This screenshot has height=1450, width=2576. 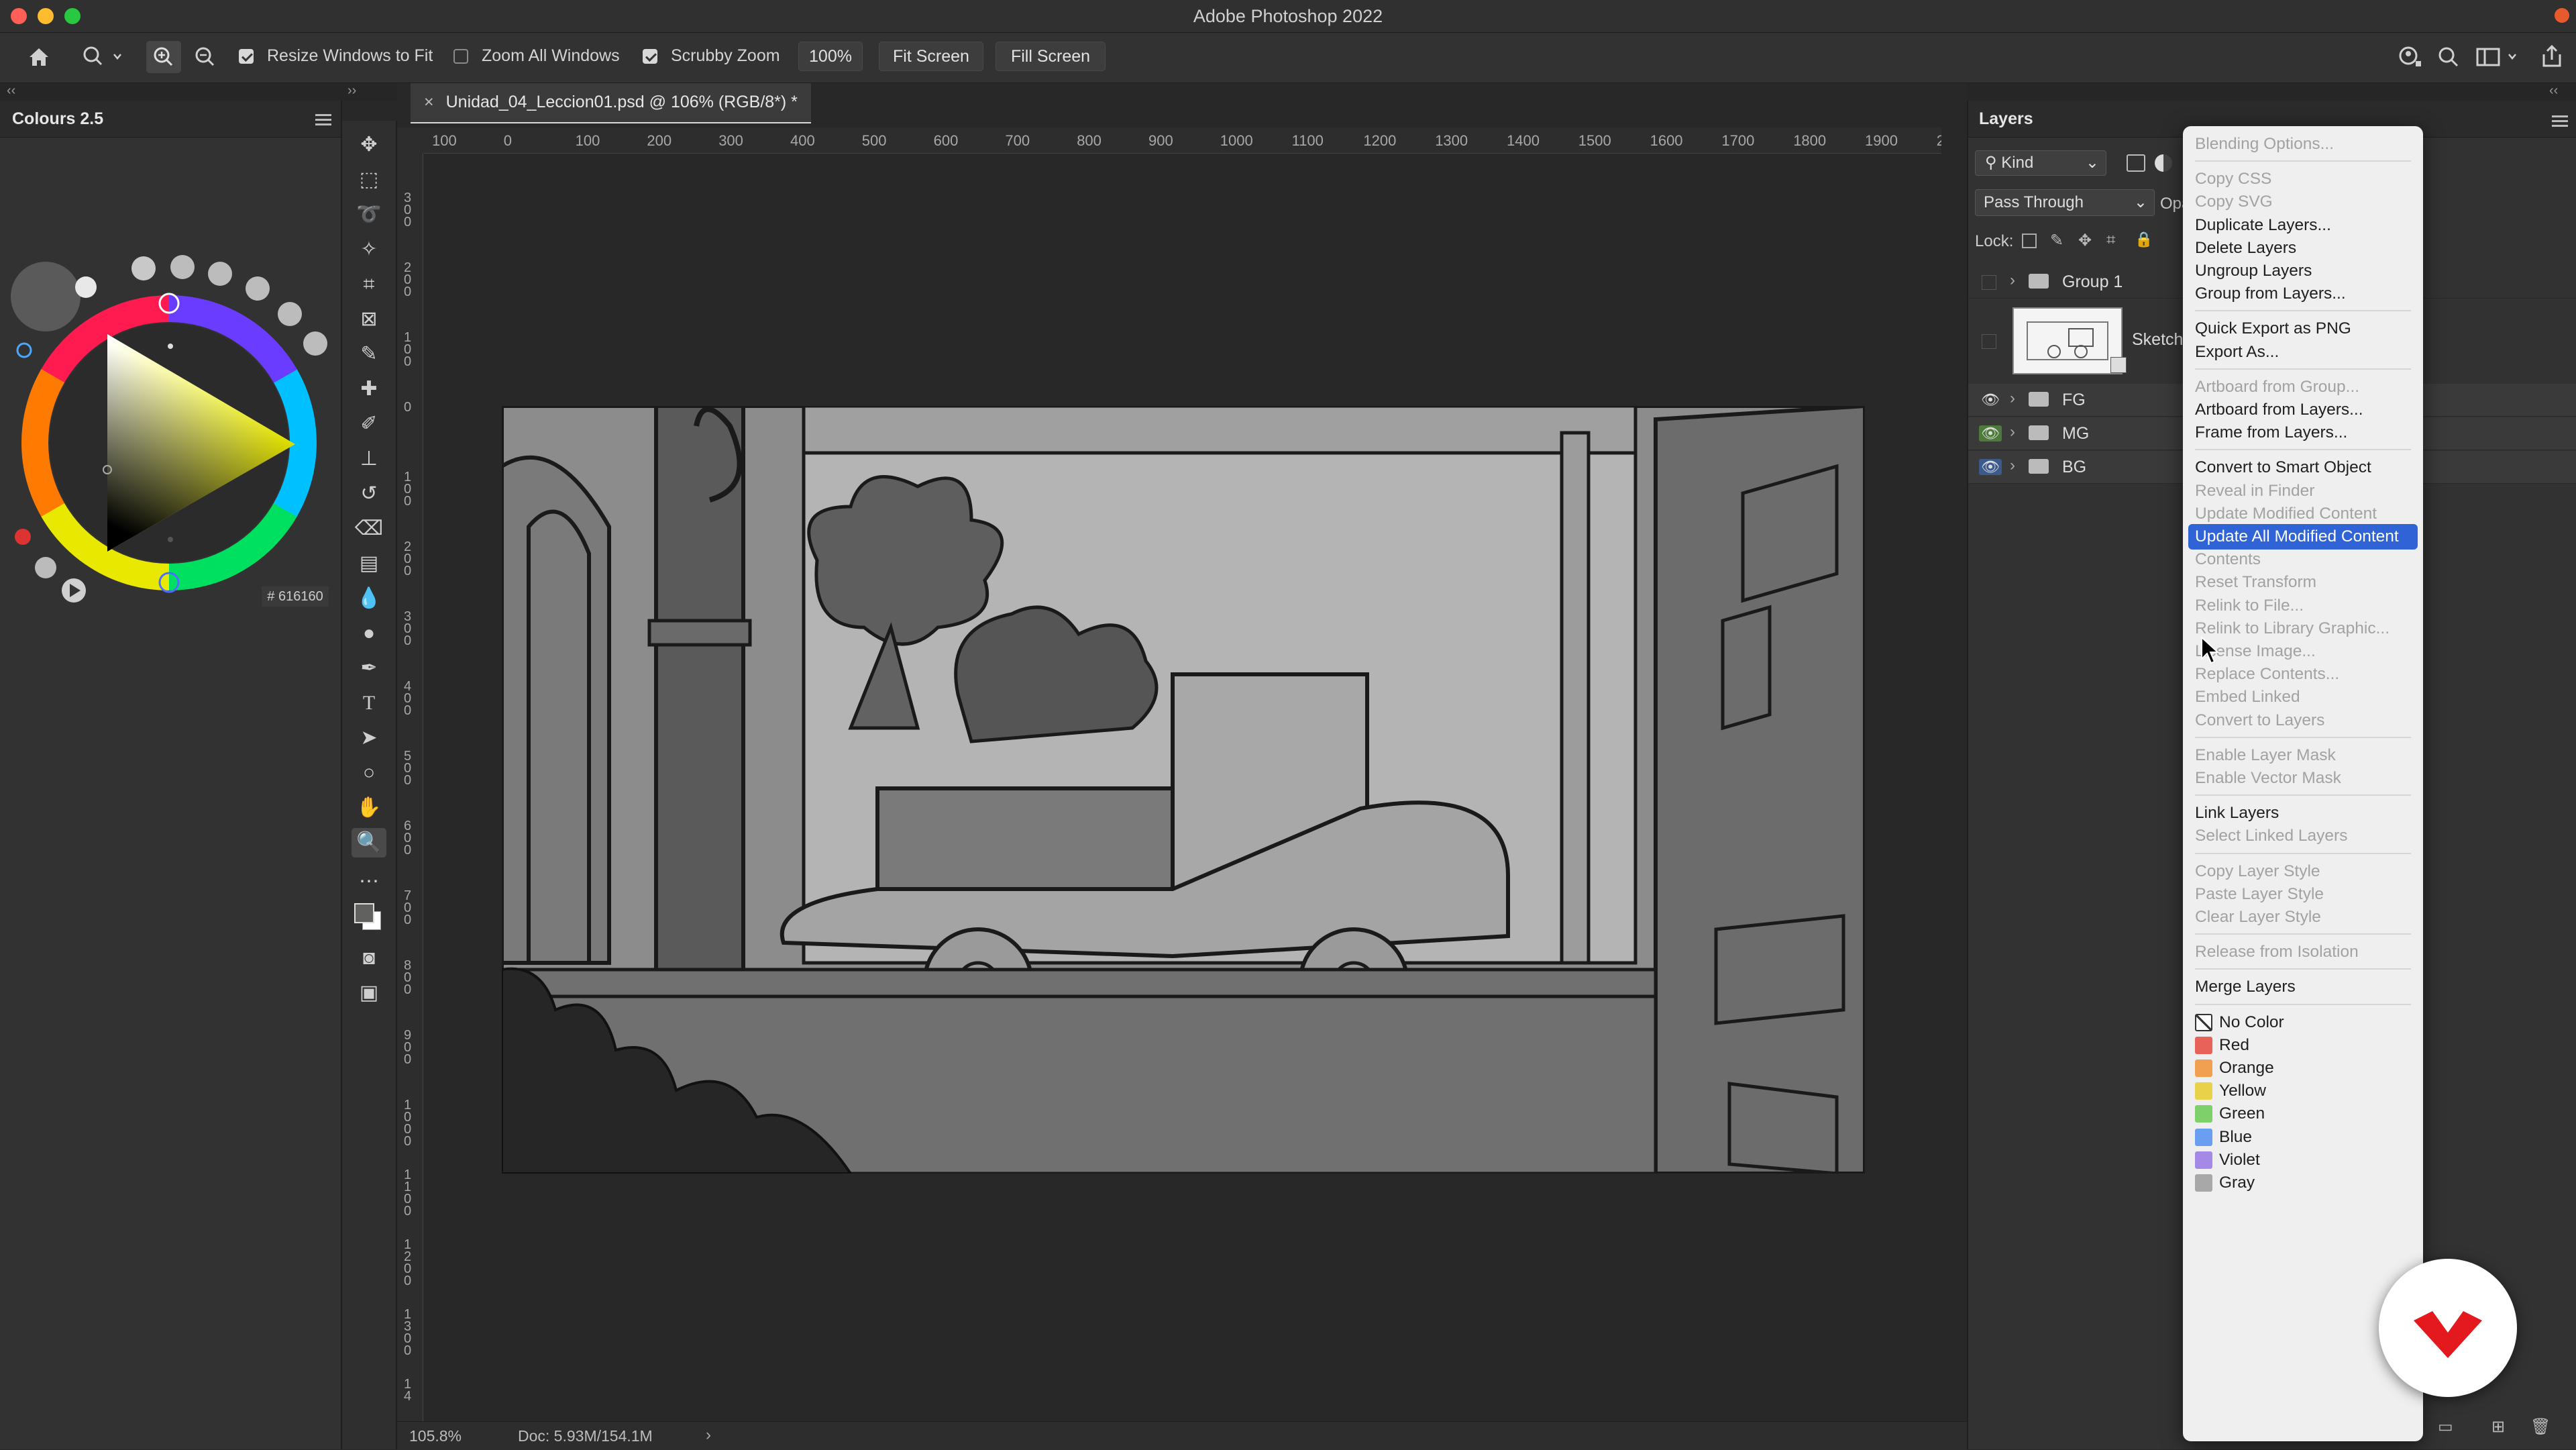 I want to click on menu-item-color-gray: Gray, so click(x=2237, y=1183).